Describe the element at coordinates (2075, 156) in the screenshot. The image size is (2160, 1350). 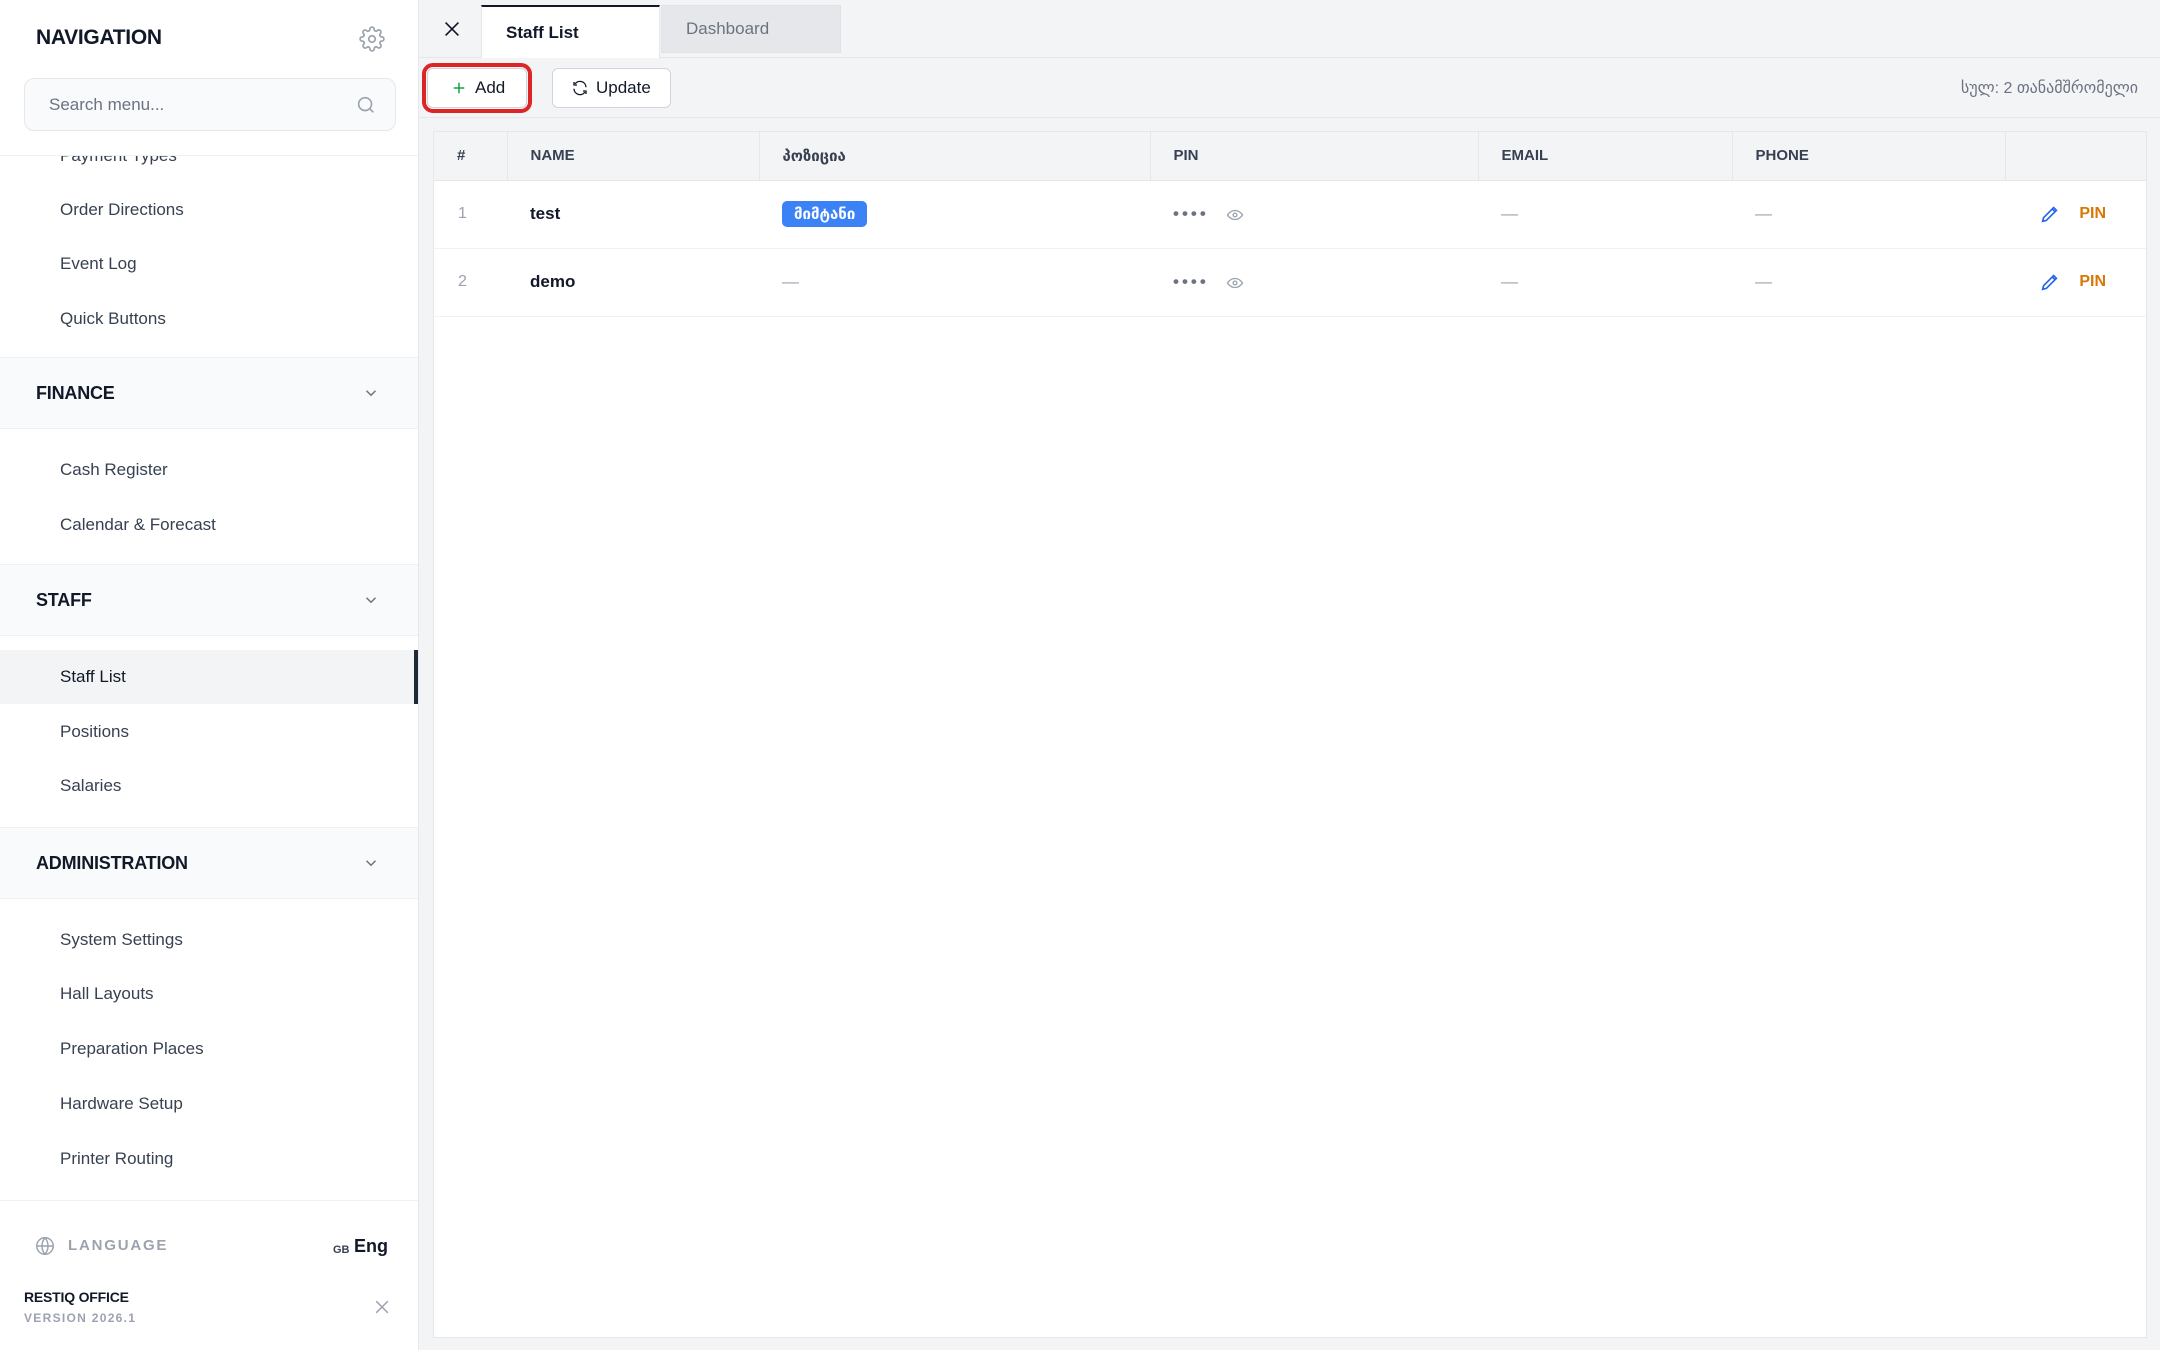
I see `column-header-actions` at that location.